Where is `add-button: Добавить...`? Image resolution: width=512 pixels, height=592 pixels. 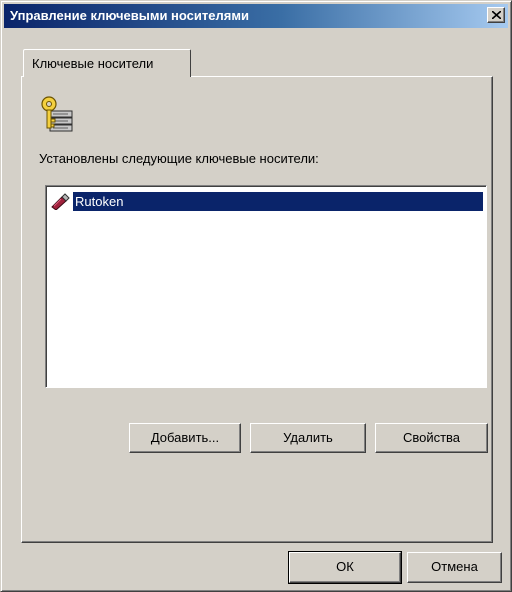 add-button: Добавить... is located at coordinates (185, 438).